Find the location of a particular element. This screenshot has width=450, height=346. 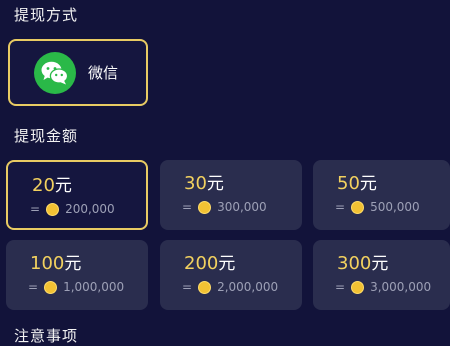

wechat-icon is located at coordinates (55, 72).